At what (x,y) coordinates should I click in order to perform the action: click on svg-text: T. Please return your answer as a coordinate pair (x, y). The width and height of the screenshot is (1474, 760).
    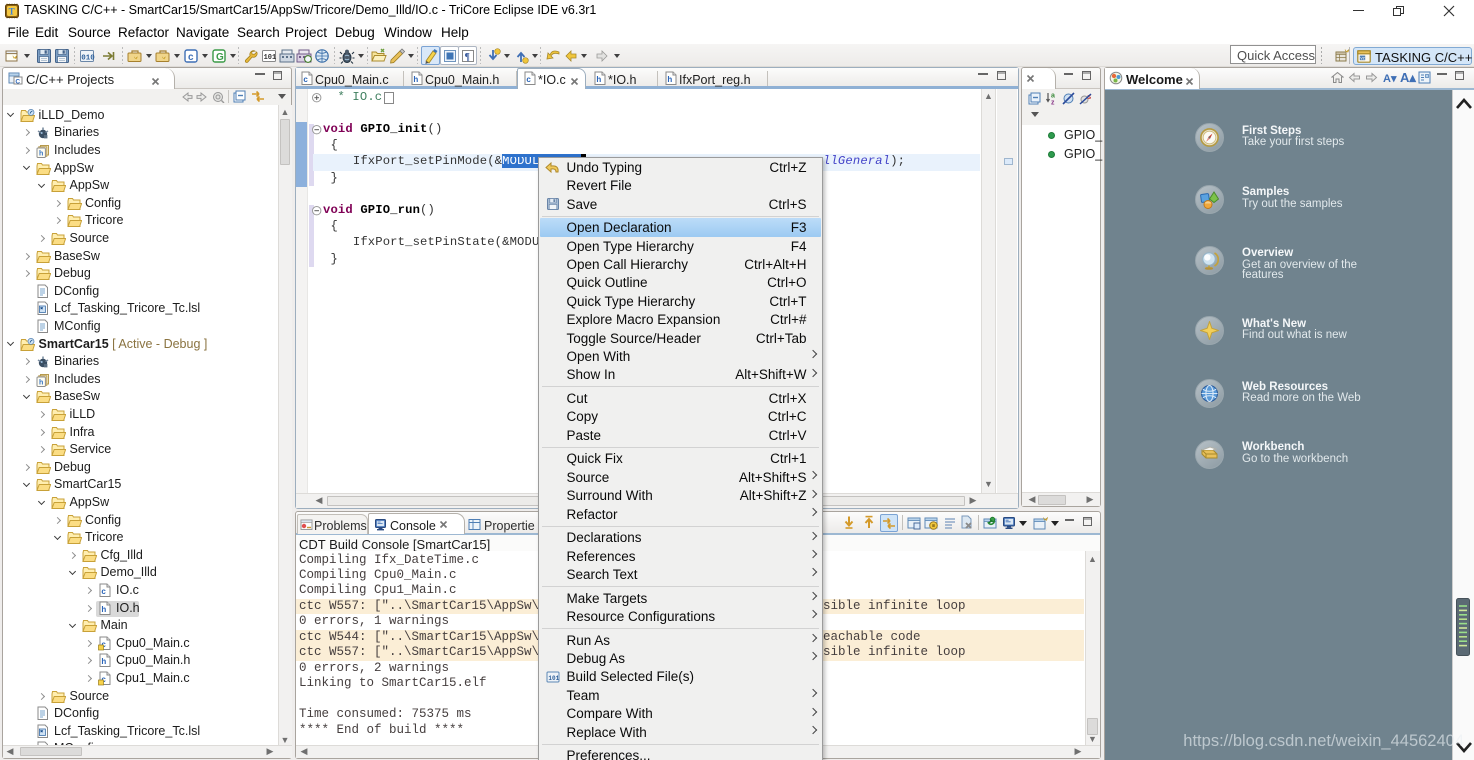
    Looking at the image, I should click on (12, 12).